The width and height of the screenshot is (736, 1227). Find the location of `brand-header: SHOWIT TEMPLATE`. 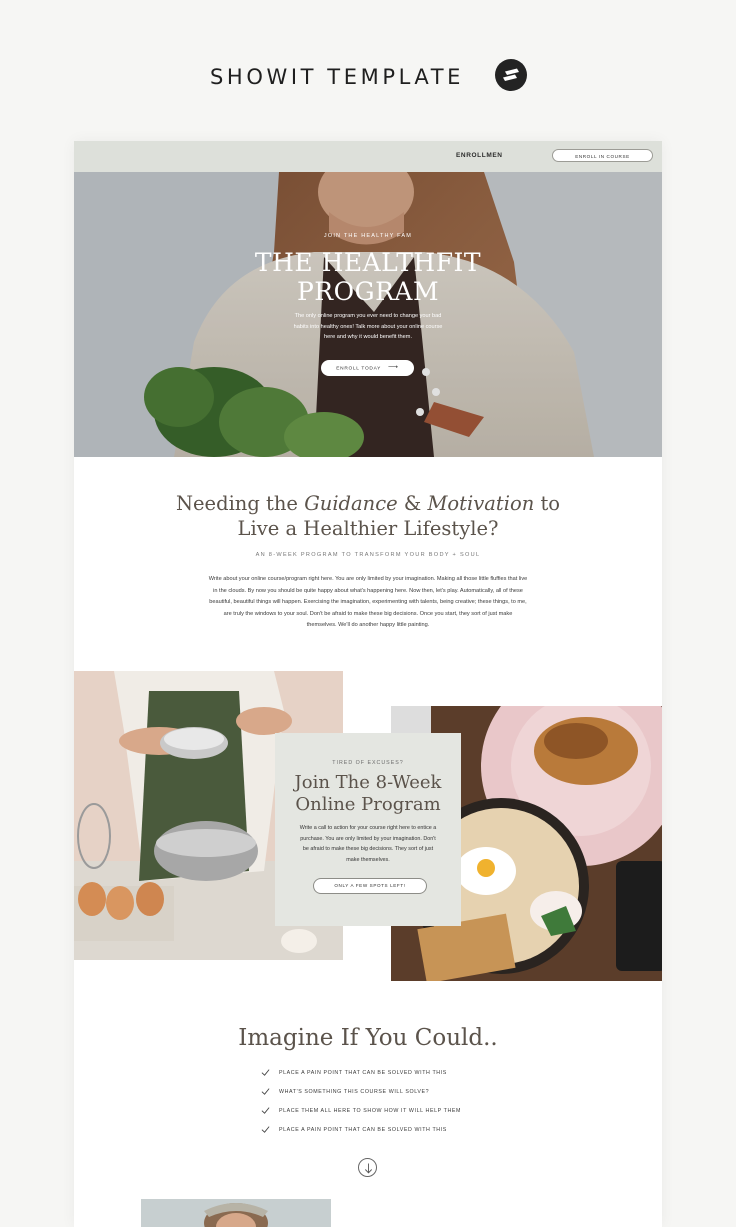

brand-header: SHOWIT TEMPLATE is located at coordinates (368, 76).